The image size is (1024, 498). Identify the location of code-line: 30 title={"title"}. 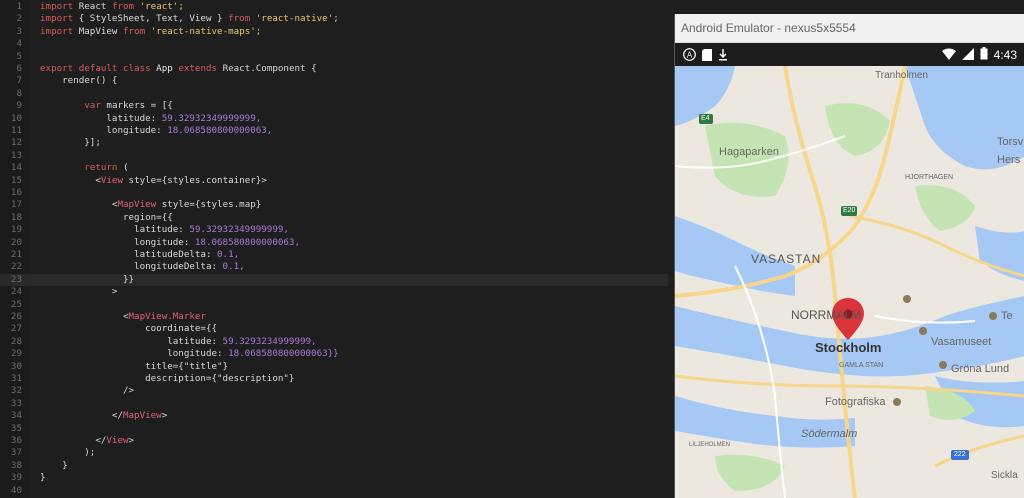
(334, 367).